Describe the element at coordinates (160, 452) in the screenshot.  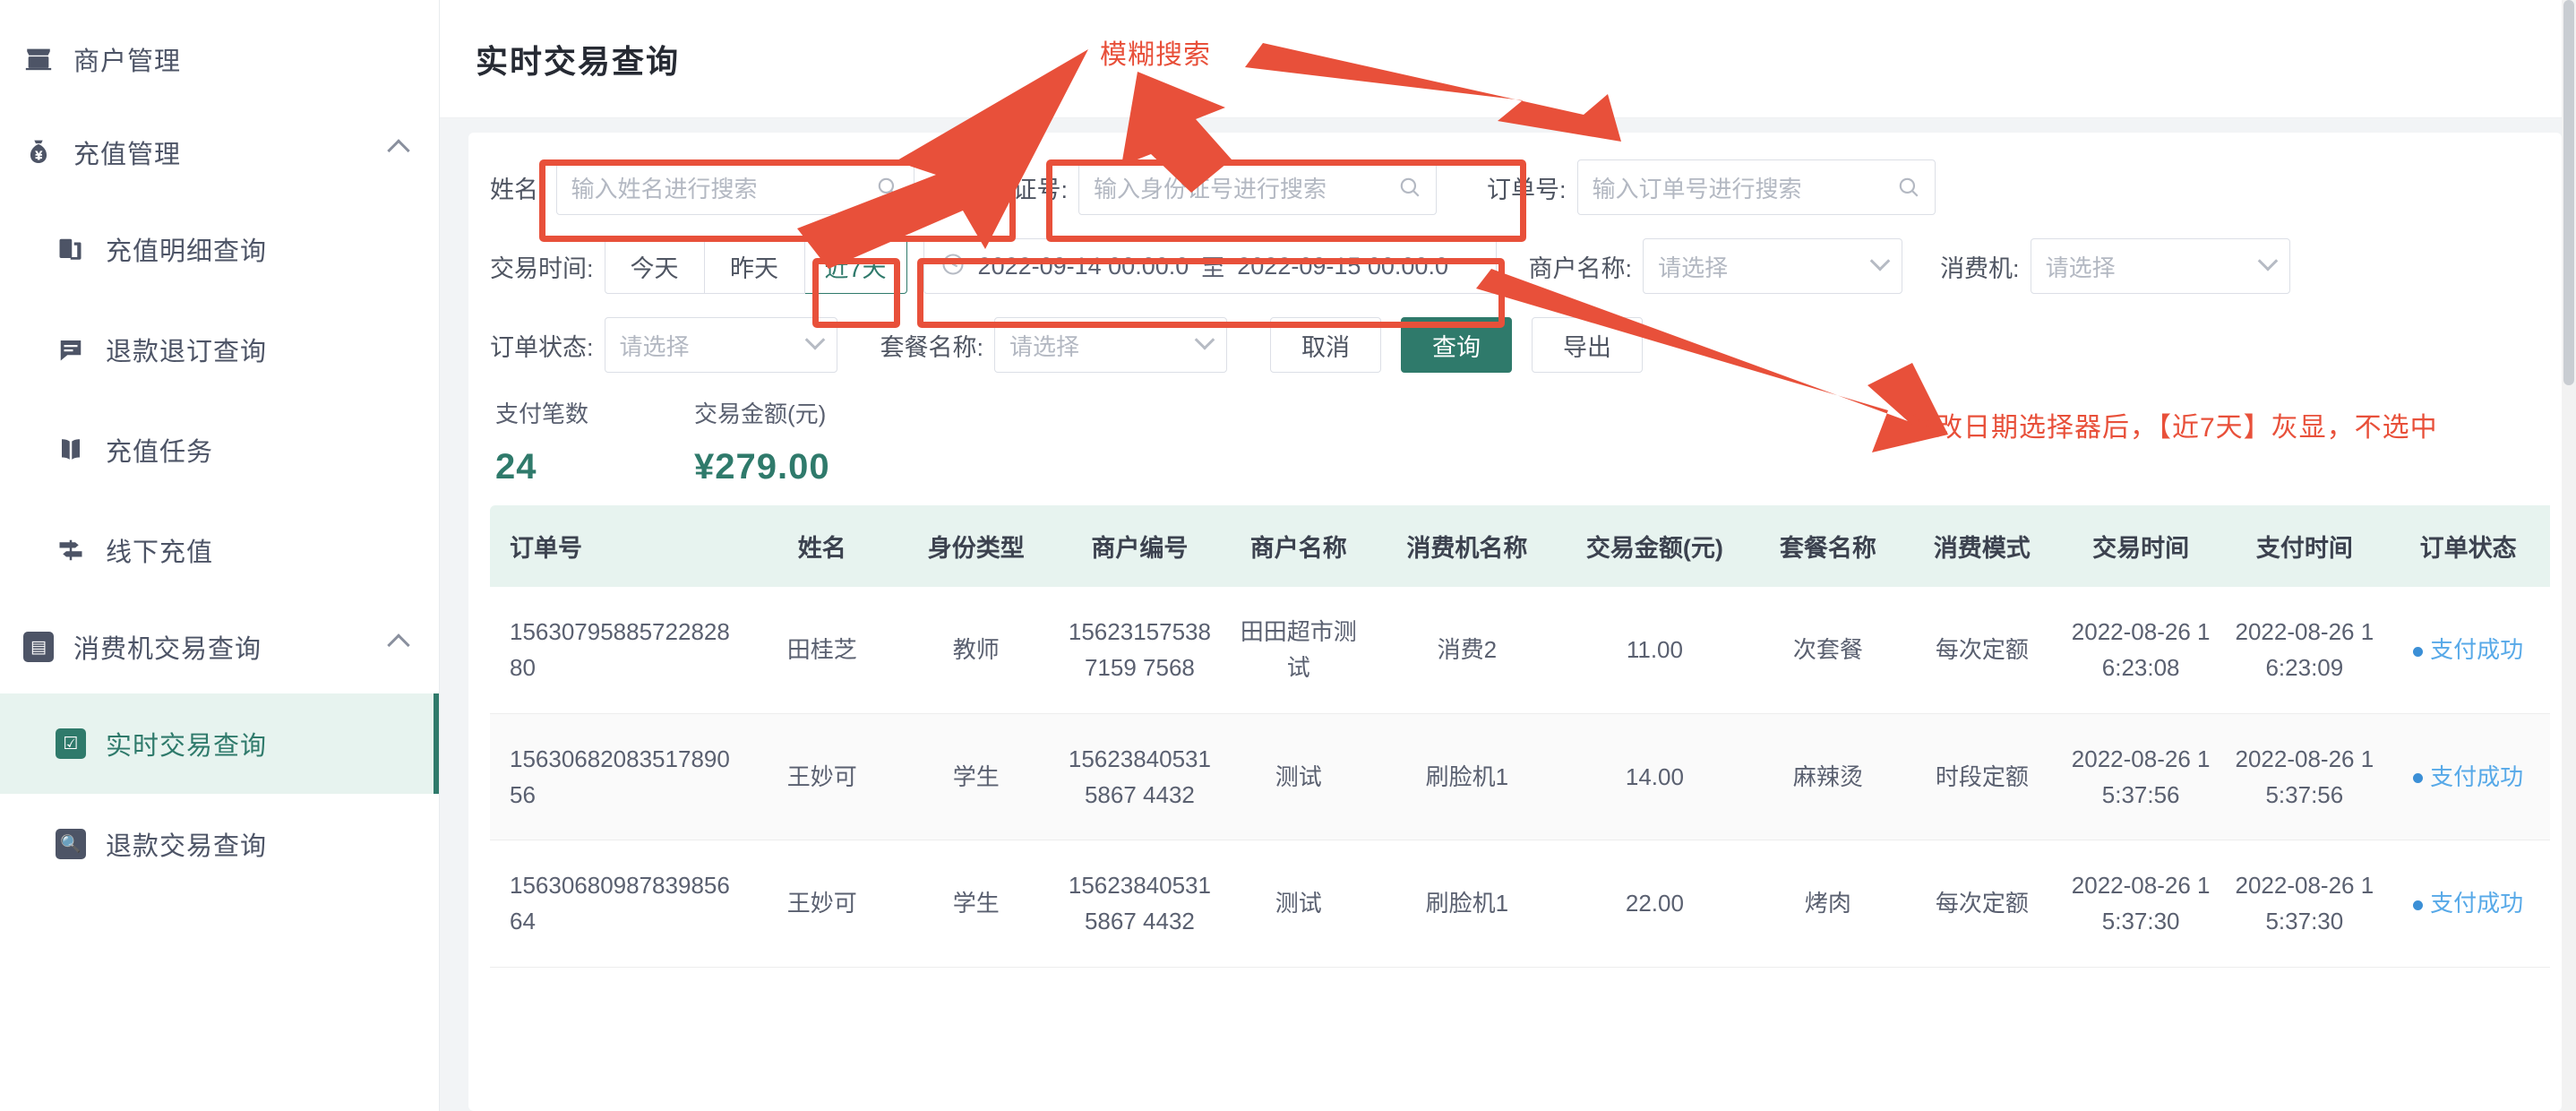
I see `sidebar-item-label: 充值任务` at that location.